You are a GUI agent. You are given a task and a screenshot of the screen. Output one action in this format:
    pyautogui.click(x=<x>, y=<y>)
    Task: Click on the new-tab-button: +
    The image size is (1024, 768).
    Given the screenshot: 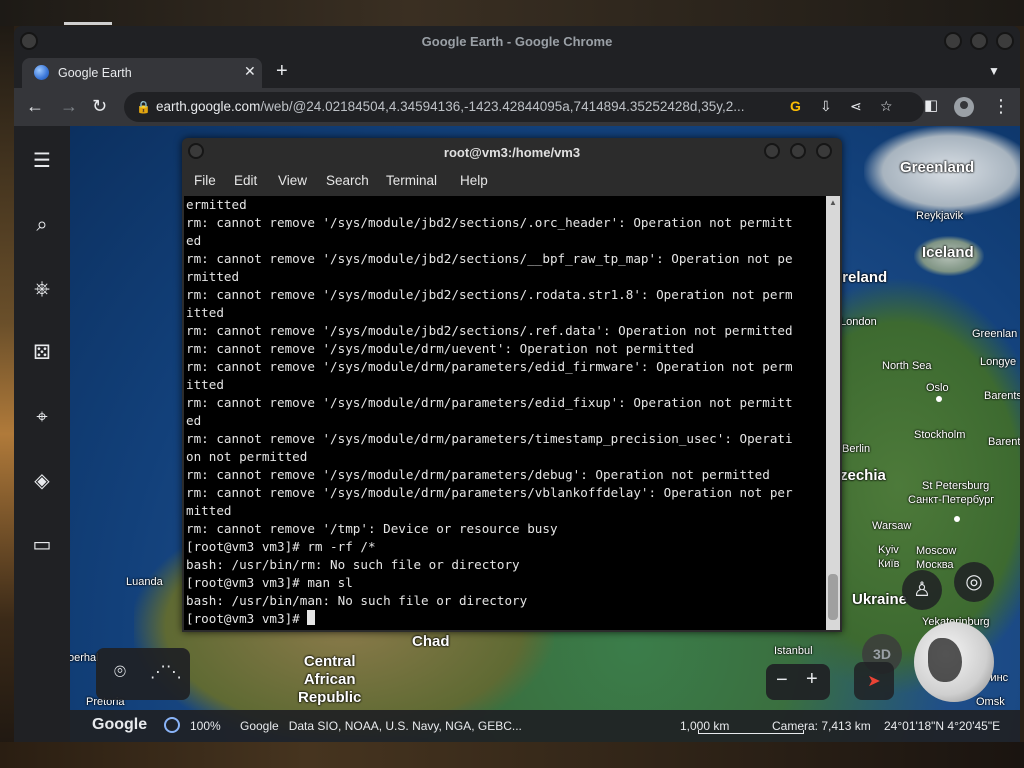 What is the action you would take?
    pyautogui.click(x=282, y=71)
    